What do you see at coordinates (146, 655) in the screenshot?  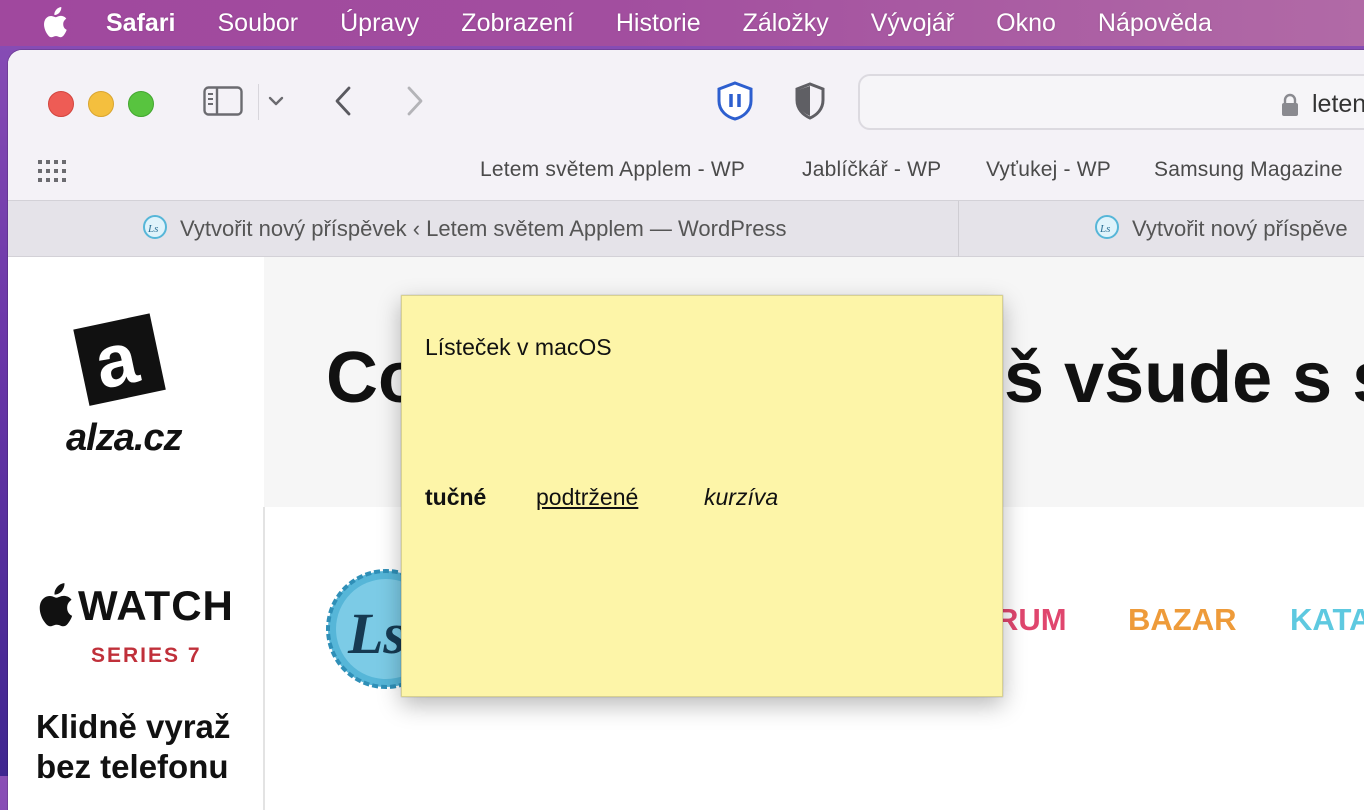 I see `series-label: SERIES 7` at bounding box center [146, 655].